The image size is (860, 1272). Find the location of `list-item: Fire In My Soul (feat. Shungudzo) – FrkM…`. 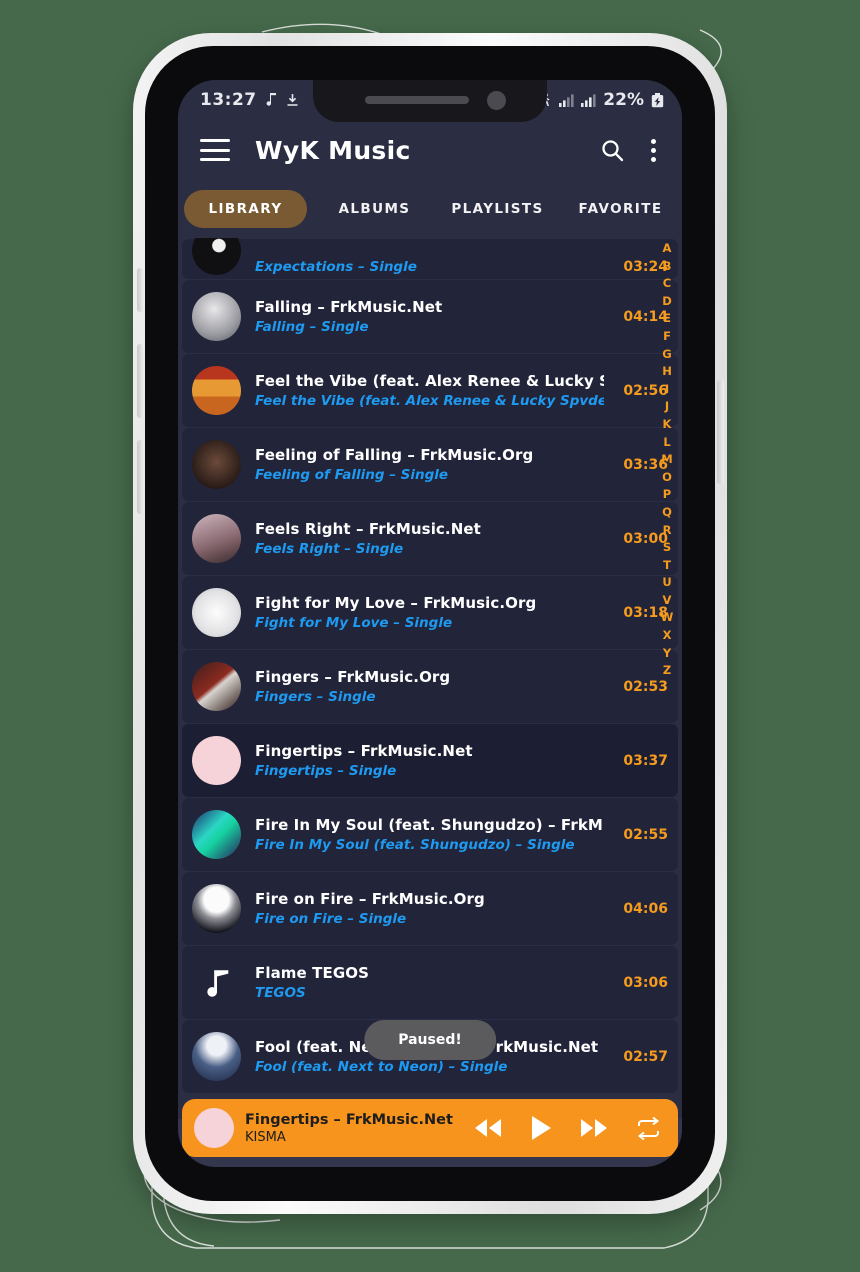

list-item: Fire In My Soul (feat. Shungudzo) – FrkM… is located at coordinates (430, 834).